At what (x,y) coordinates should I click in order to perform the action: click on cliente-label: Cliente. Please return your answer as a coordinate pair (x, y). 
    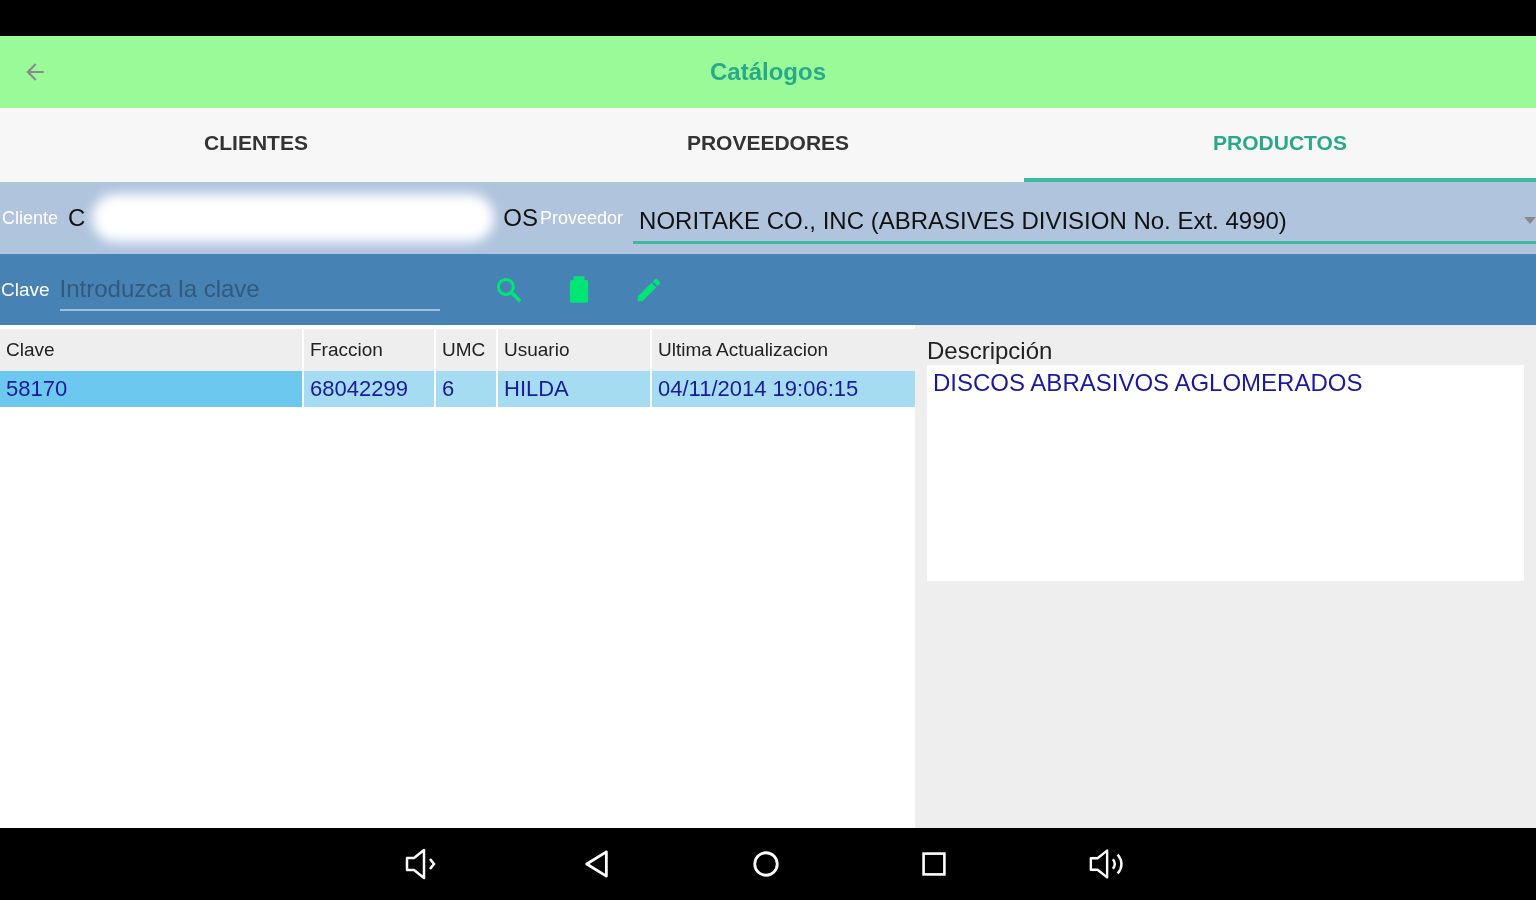
    Looking at the image, I should click on (30, 218).